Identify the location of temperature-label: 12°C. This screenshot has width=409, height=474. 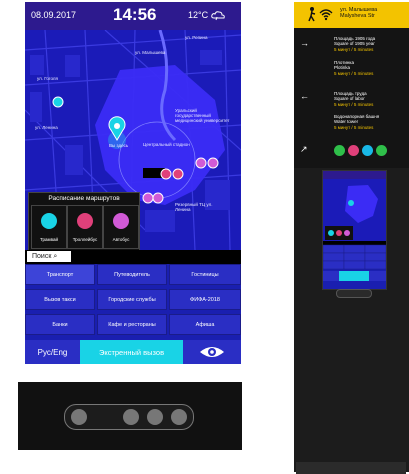
(198, 15).